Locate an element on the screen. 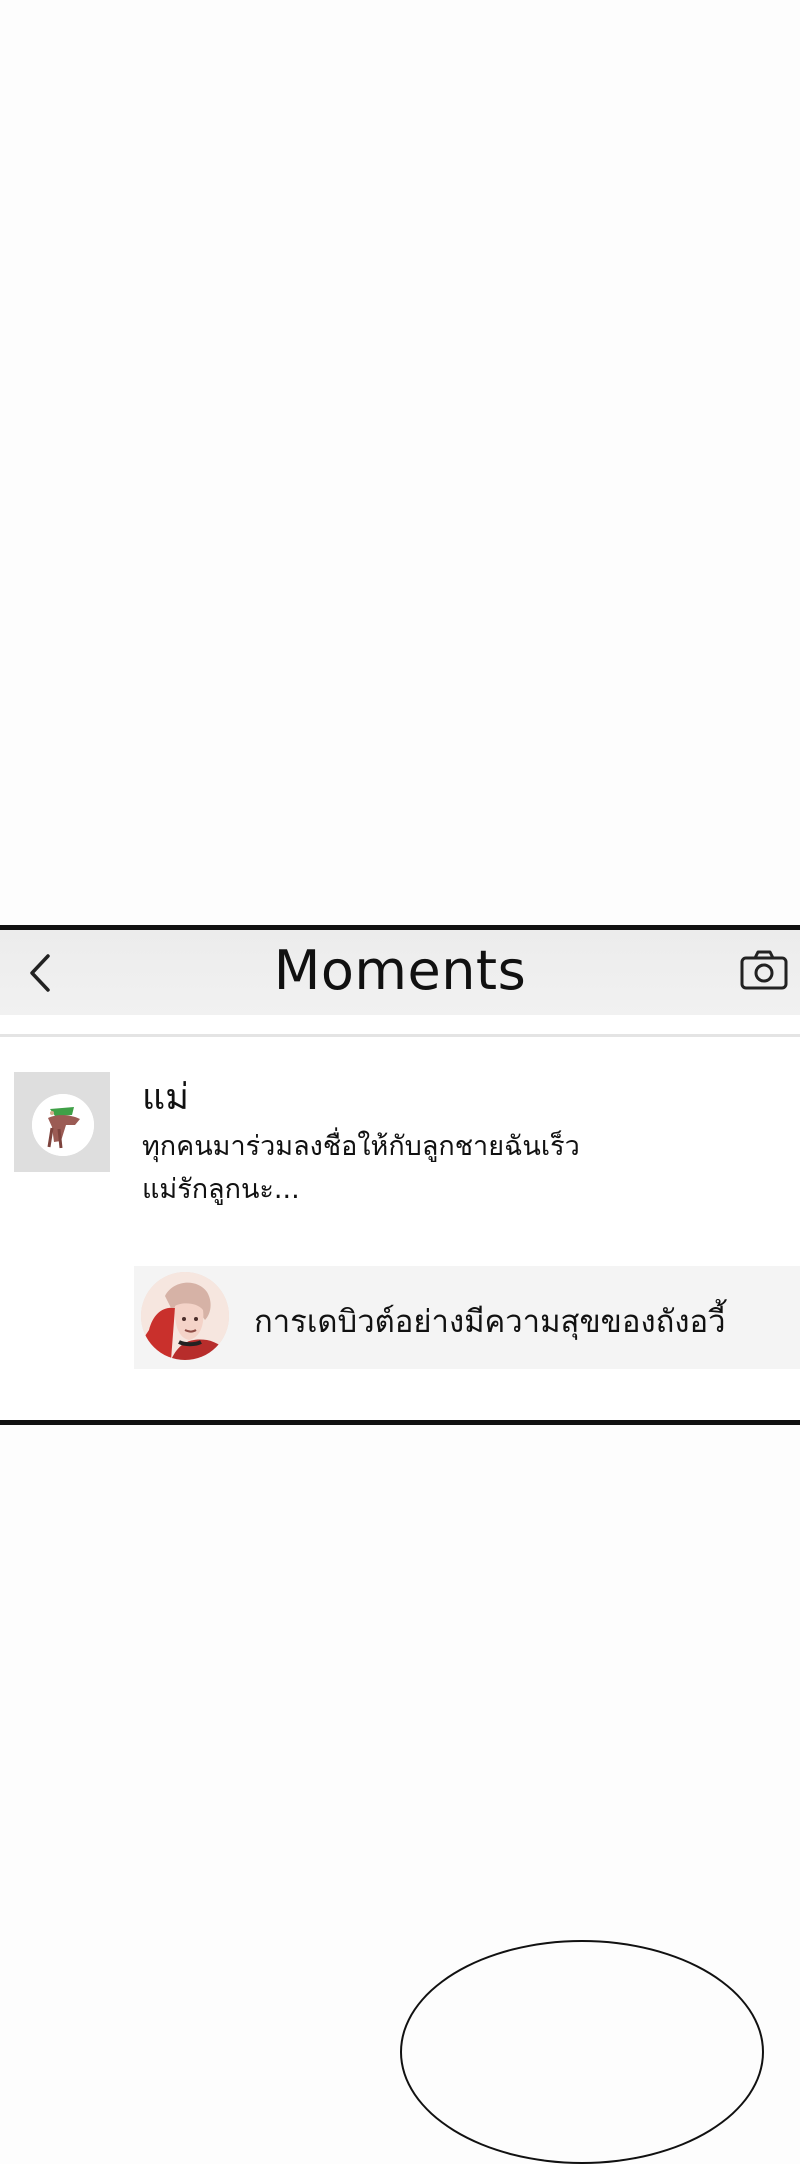 The height and width of the screenshot is (2164, 800). shared-link-card: การเดบิวต์อย่างมีความสุขของถังอวี้ is located at coordinates (467, 1317).